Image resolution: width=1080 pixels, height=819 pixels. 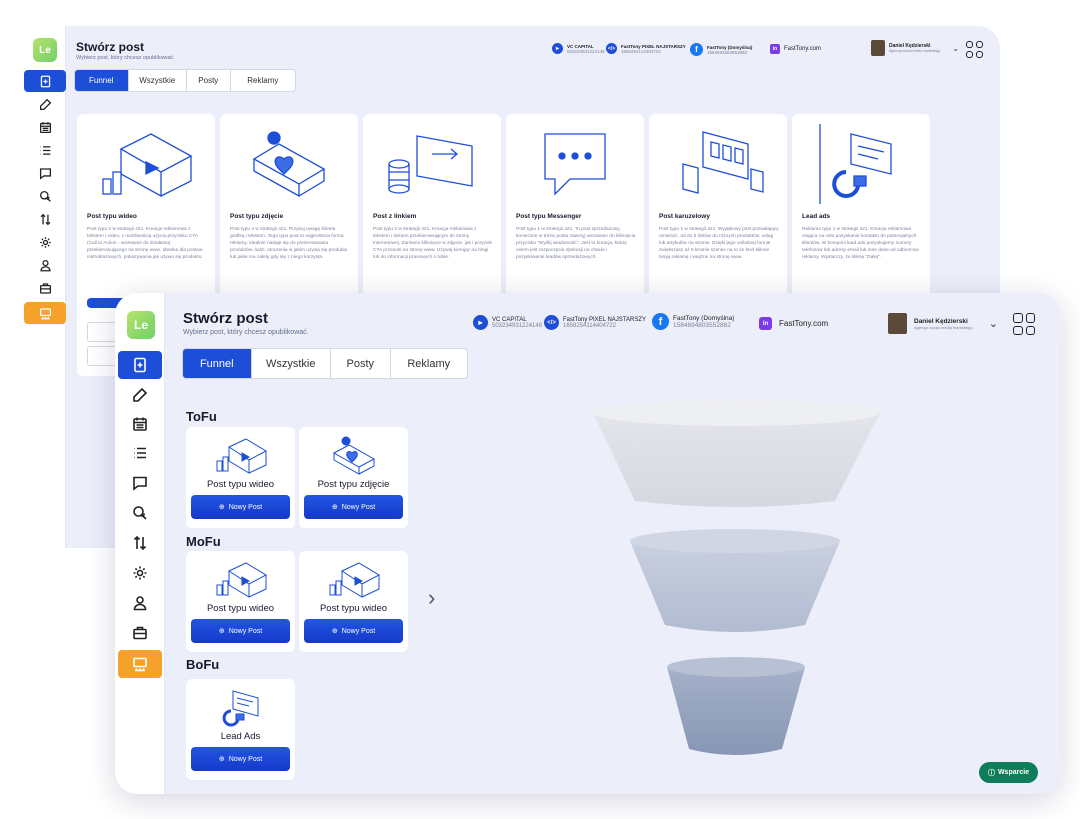 What do you see at coordinates (257, 216) in the screenshot?
I see `card-title: Post typu zdjęcie` at bounding box center [257, 216].